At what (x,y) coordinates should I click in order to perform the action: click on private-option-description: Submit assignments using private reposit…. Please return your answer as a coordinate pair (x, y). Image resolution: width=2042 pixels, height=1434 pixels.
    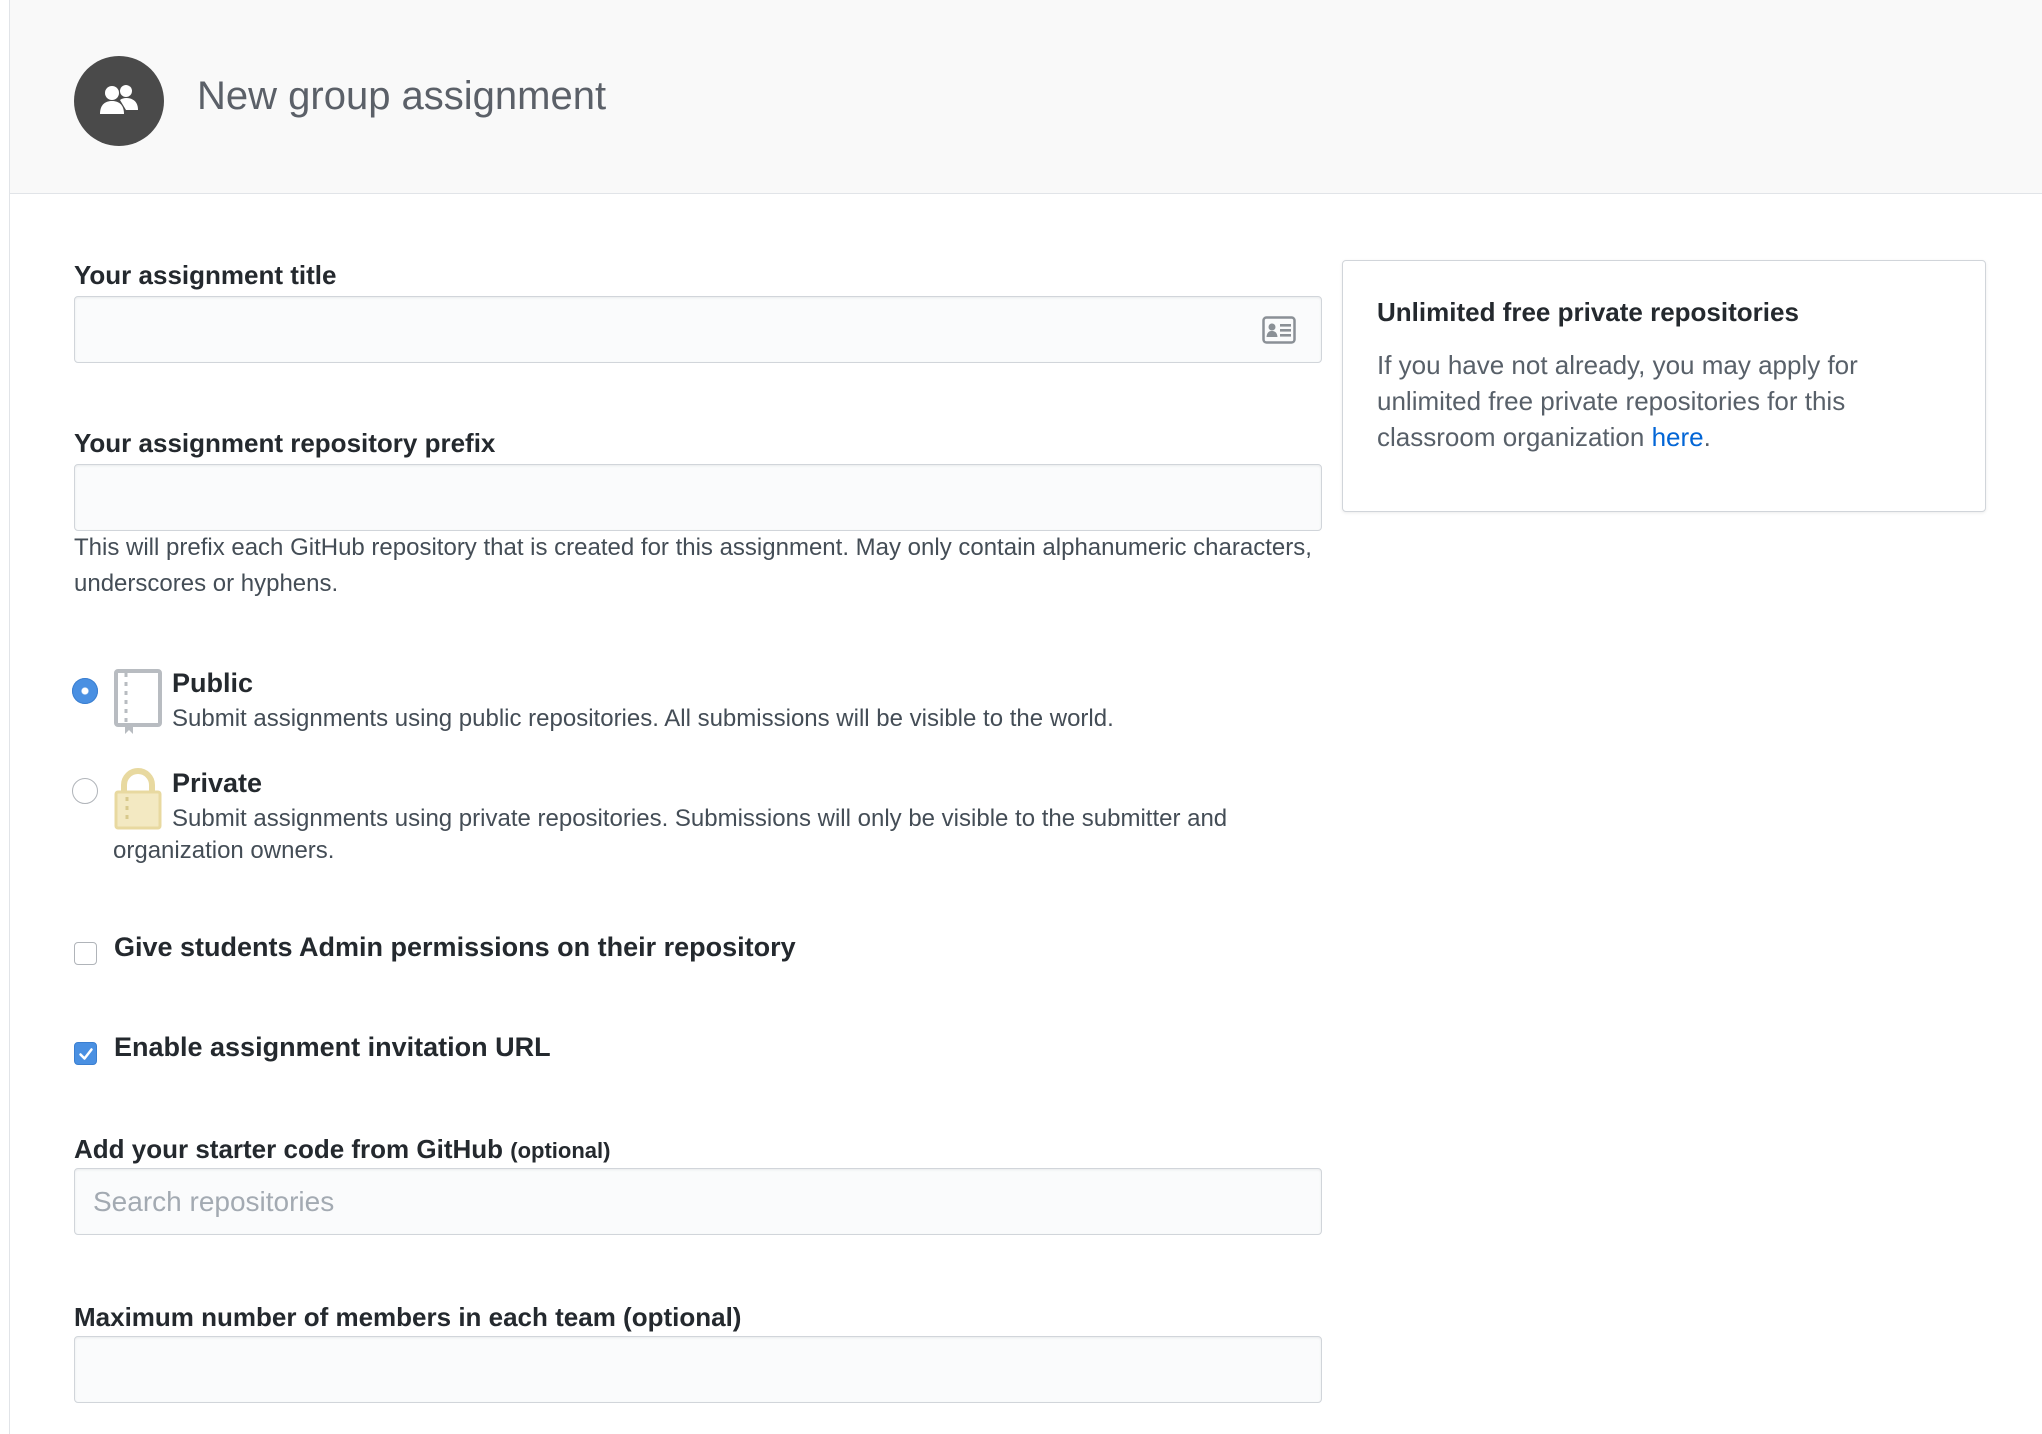
    Looking at the image, I should click on (670, 834).